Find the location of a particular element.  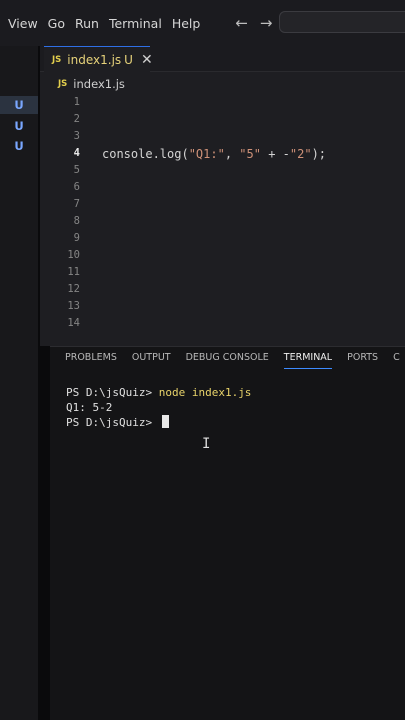

text-cursor-icon: I is located at coordinates (206, 444).